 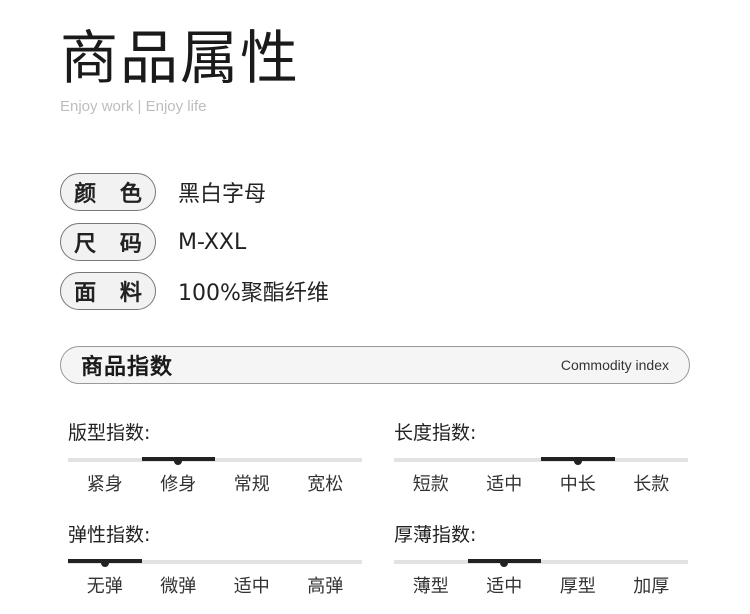 What do you see at coordinates (325, 484) in the screenshot?
I see `index-option: 宽松` at bounding box center [325, 484].